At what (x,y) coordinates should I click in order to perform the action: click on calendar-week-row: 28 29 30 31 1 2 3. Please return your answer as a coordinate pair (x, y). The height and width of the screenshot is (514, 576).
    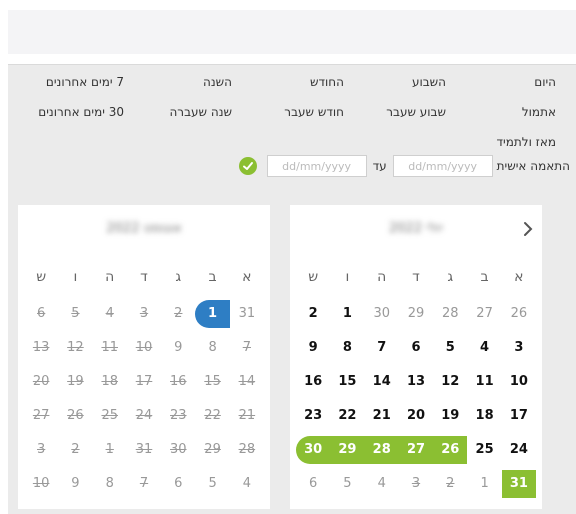
    Looking at the image, I should click on (144, 450).